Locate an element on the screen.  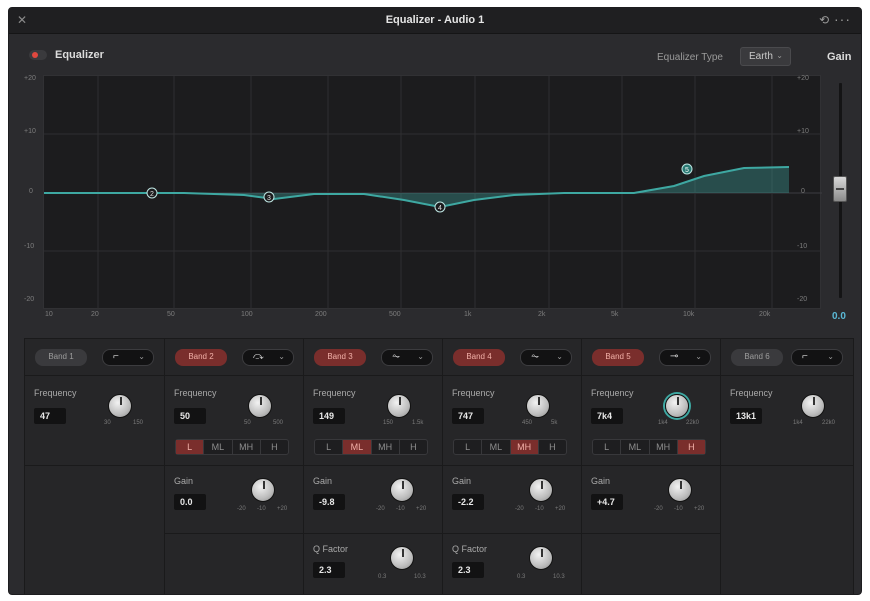
band-2-gain-knob is located at coordinates (263, 490).